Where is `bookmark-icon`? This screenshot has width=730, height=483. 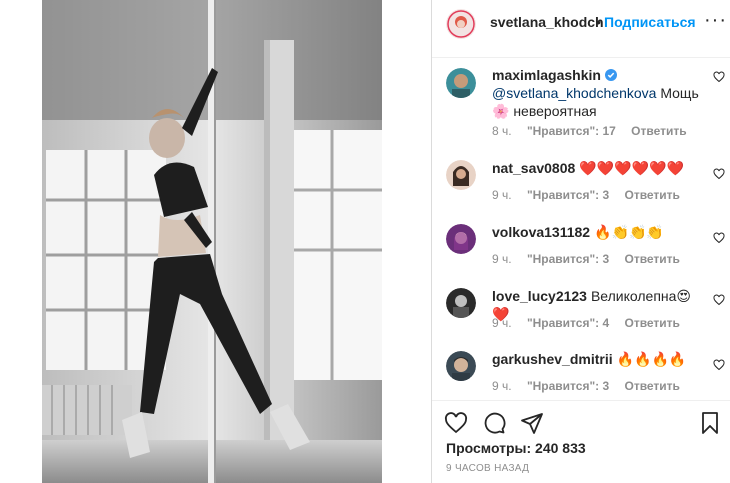
bookmark-icon is located at coordinates (710, 423).